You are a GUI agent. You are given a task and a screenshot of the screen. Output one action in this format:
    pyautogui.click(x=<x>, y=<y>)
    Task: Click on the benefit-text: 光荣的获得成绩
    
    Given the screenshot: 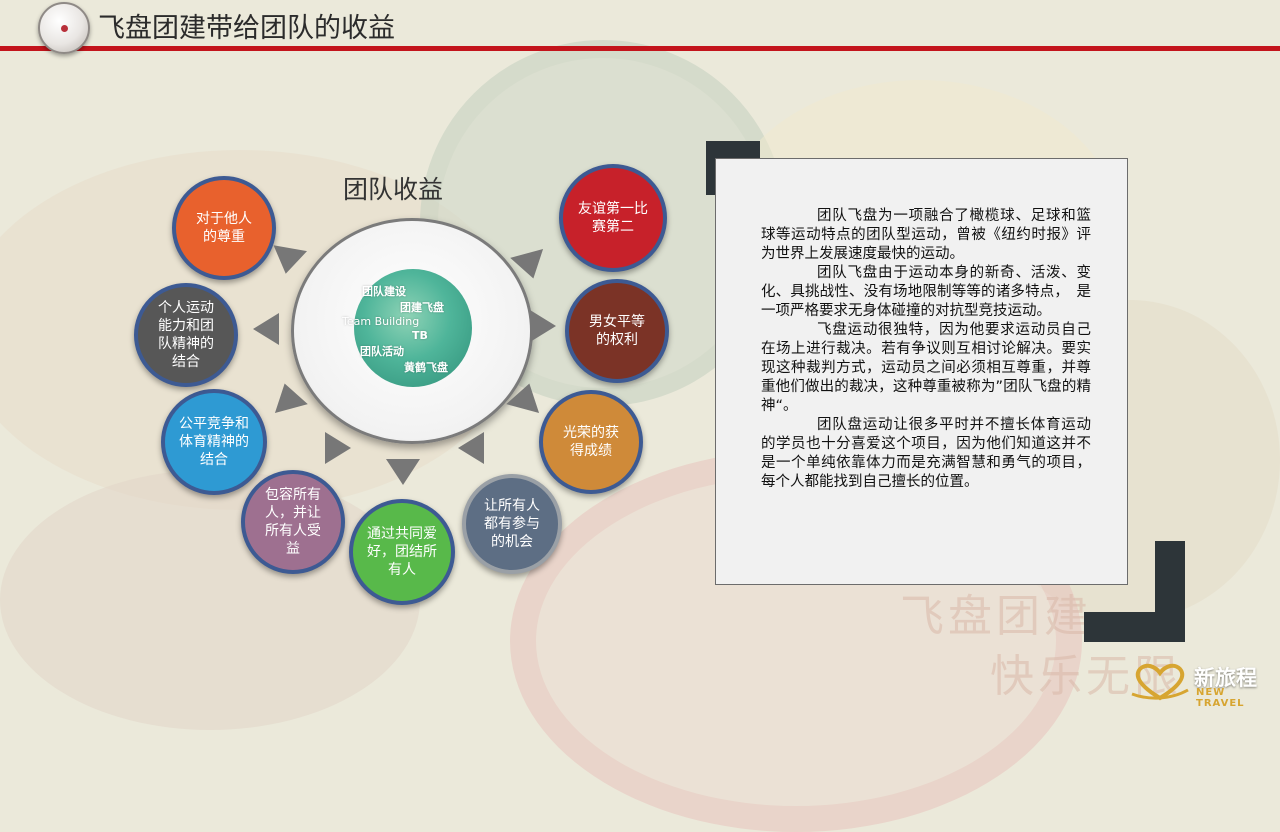 What is the action you would take?
    pyautogui.click(x=591, y=442)
    